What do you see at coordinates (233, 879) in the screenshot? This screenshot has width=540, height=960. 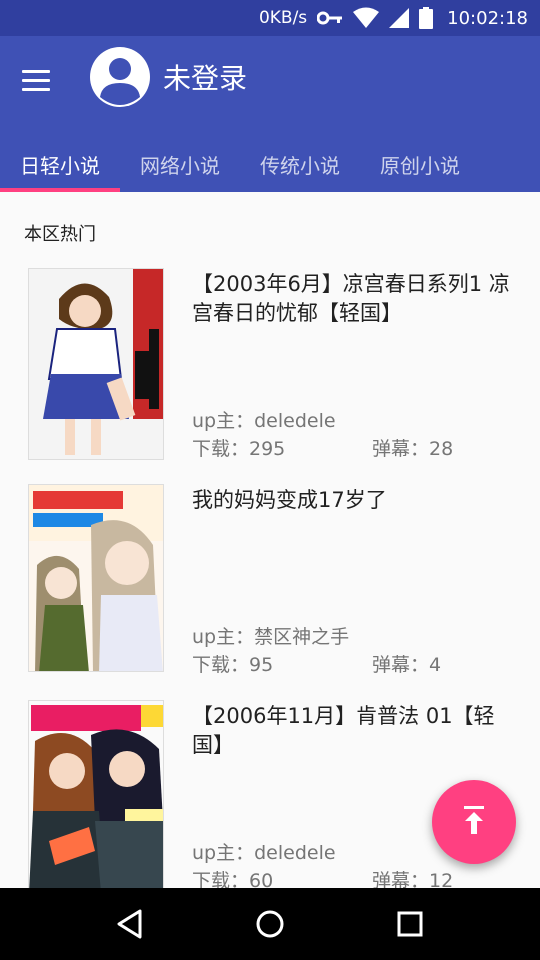 I see `book-downloads: 下载：60` at bounding box center [233, 879].